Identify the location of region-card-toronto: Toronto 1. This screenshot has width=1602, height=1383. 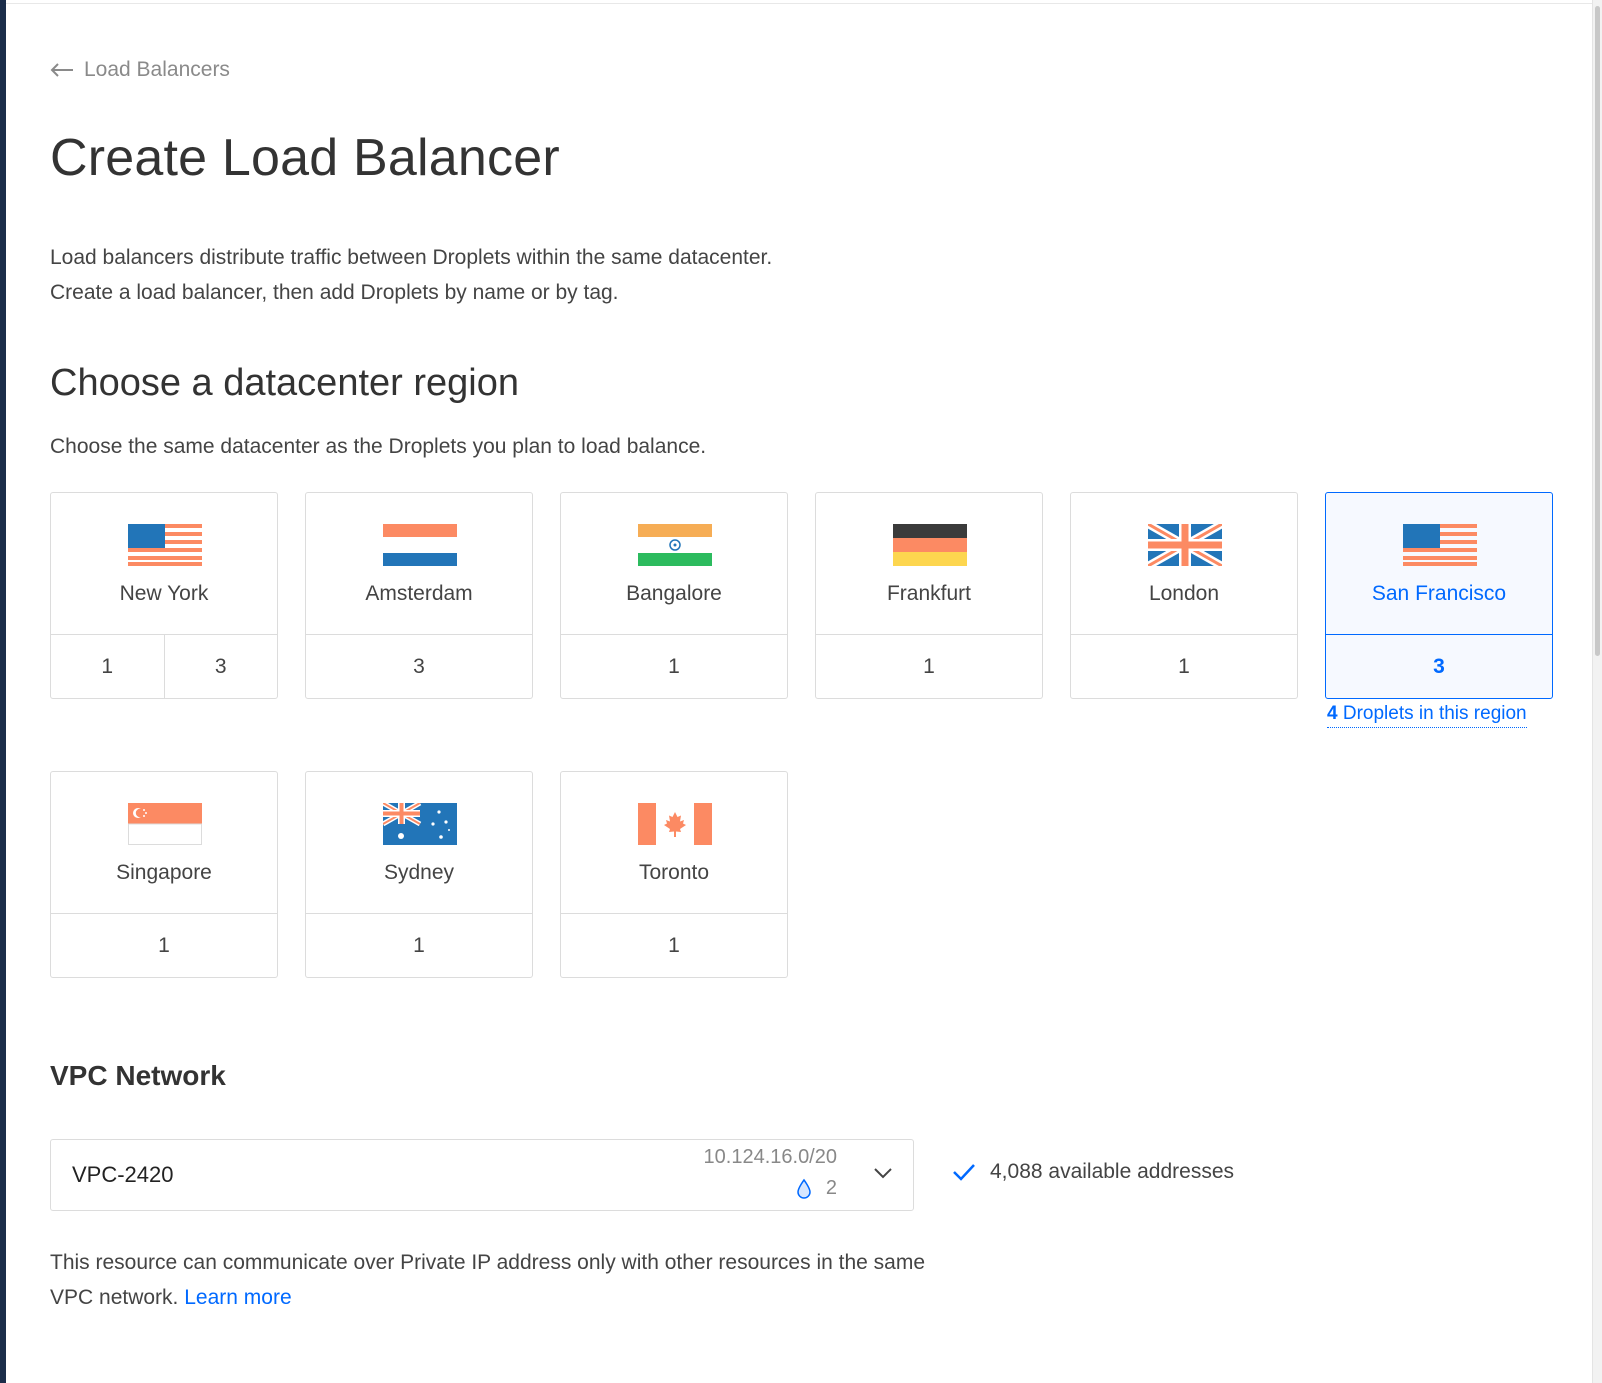
(674, 874).